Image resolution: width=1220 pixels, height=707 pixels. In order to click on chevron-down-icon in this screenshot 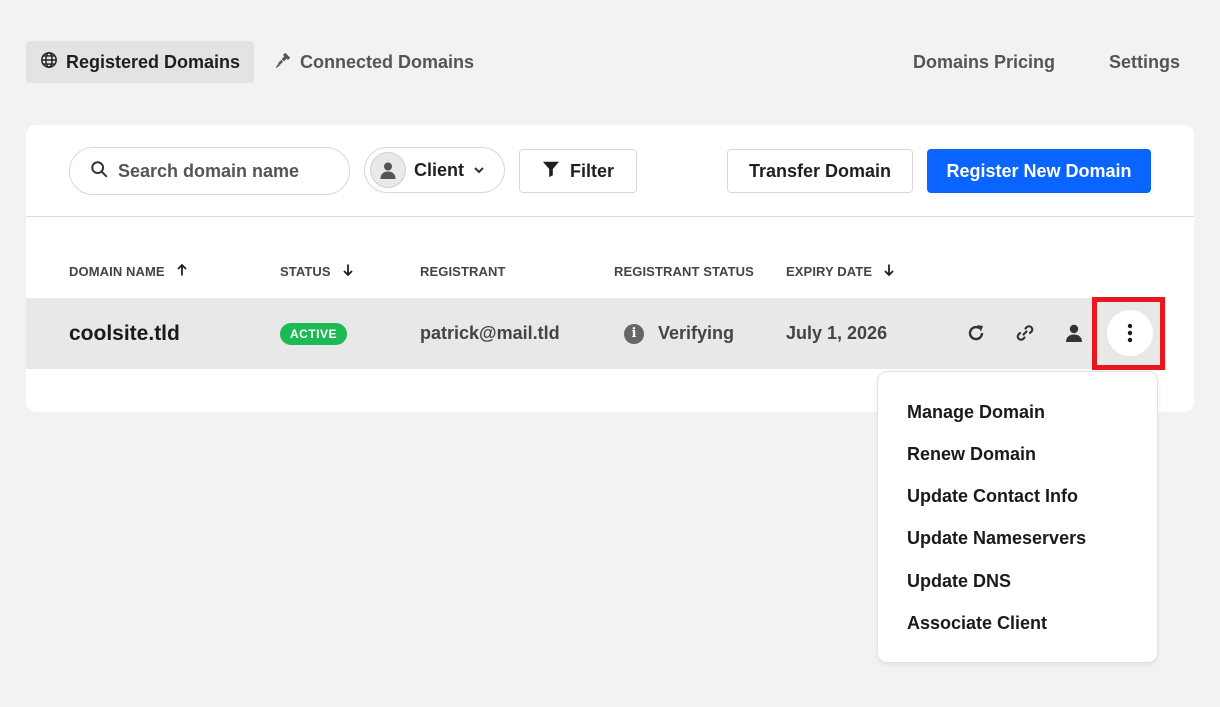, I will do `click(479, 170)`.